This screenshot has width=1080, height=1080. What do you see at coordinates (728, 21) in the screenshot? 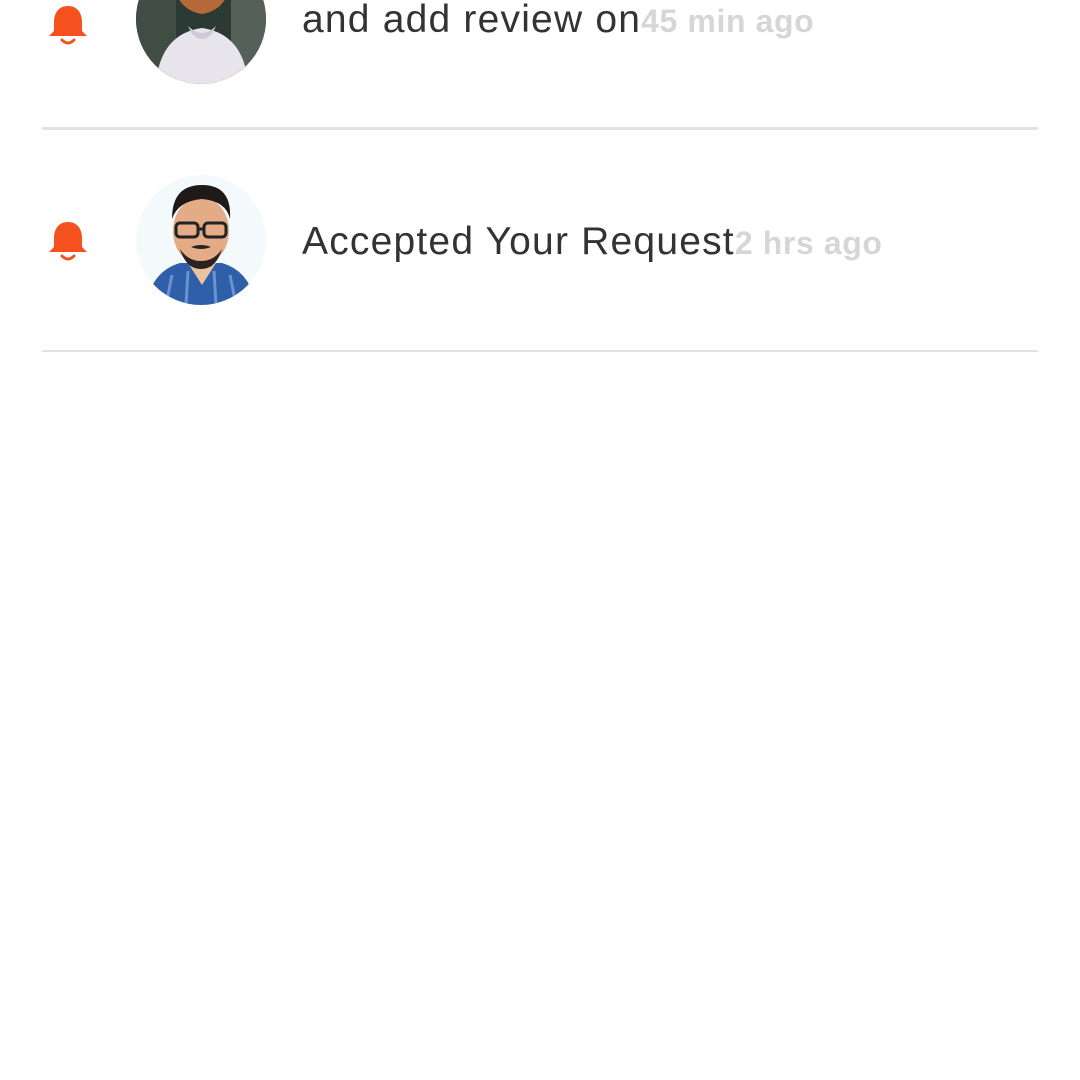
I see `notification-time: 45 min ago` at bounding box center [728, 21].